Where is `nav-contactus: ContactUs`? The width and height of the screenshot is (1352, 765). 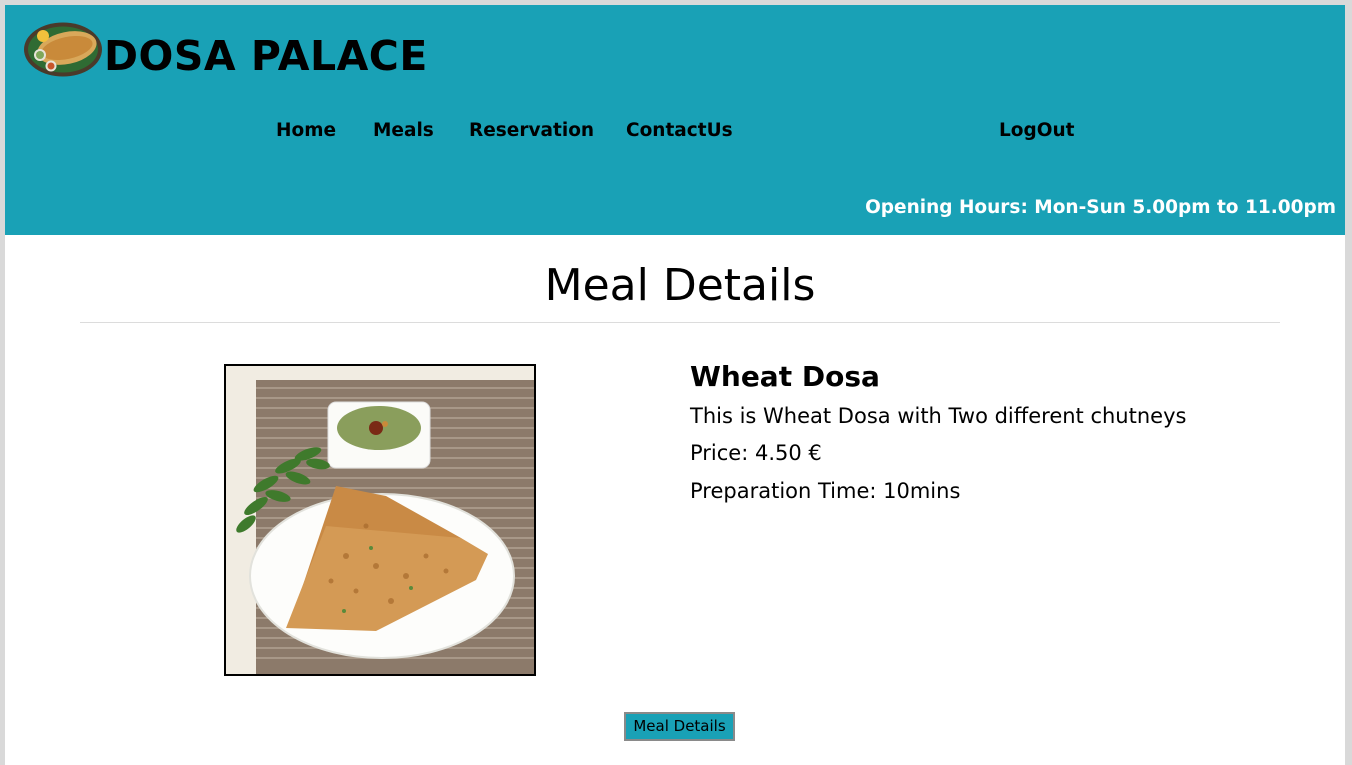 nav-contactus: ContactUs is located at coordinates (679, 131).